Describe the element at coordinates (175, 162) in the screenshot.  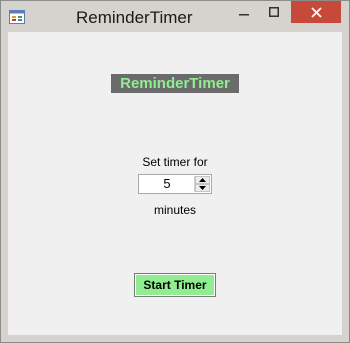
I see `set-timer-label: Set timer for` at that location.